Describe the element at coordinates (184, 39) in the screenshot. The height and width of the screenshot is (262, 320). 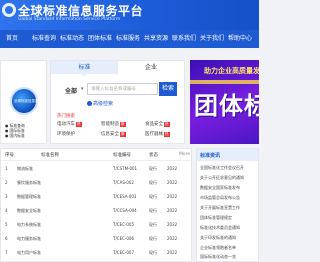
I see `nav-item-contact: 联系我们` at that location.